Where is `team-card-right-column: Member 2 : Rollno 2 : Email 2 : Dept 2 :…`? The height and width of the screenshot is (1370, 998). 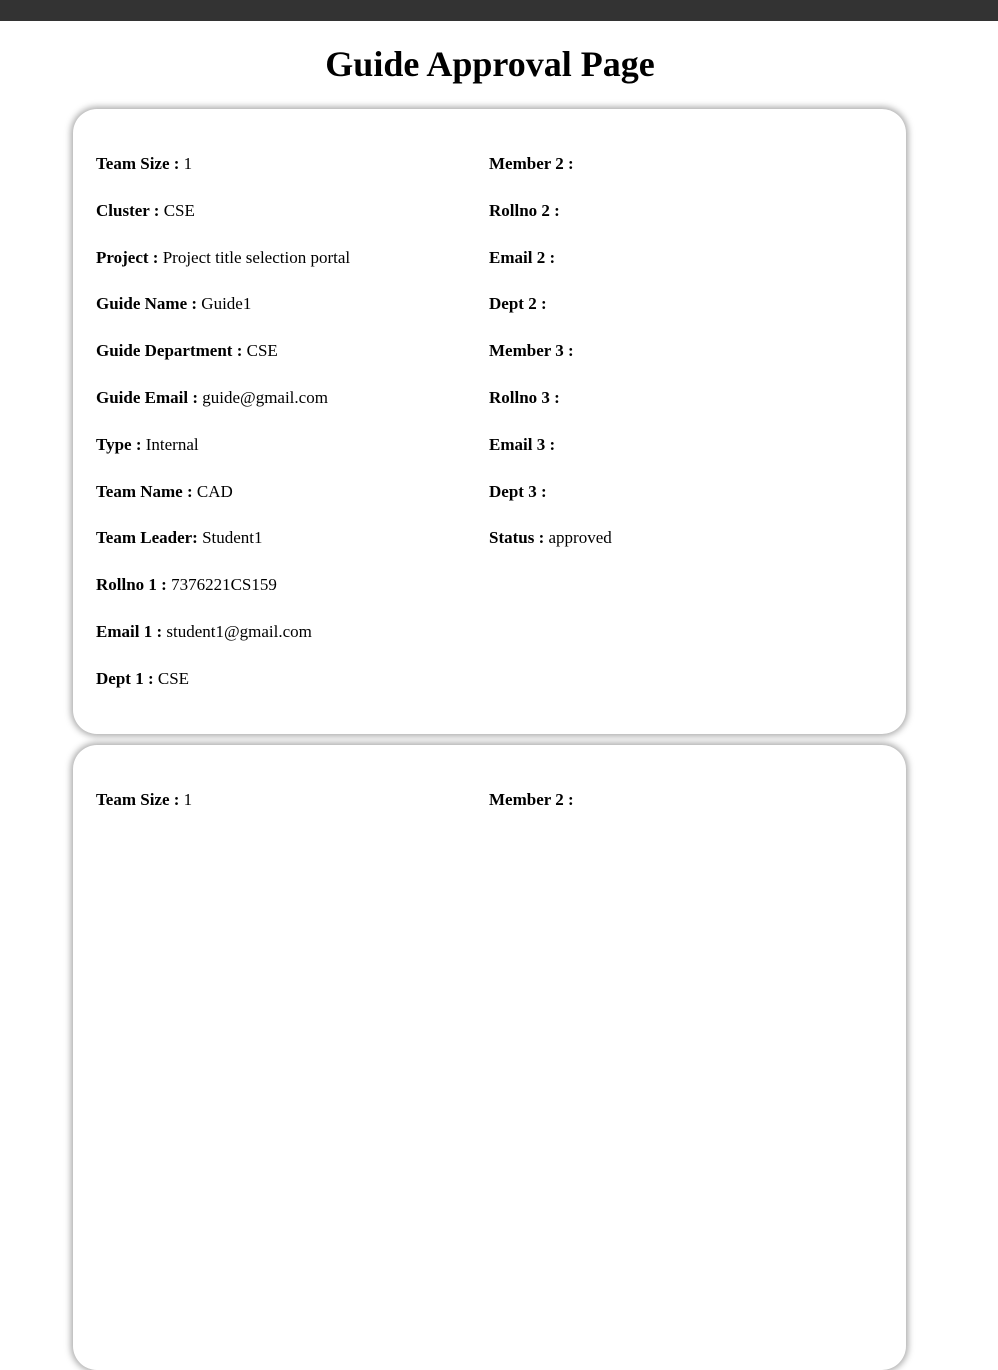
team-card-right-column: Member 2 : Rollno 2 : Email 2 : Dept 2 :… is located at coordinates (550, 363).